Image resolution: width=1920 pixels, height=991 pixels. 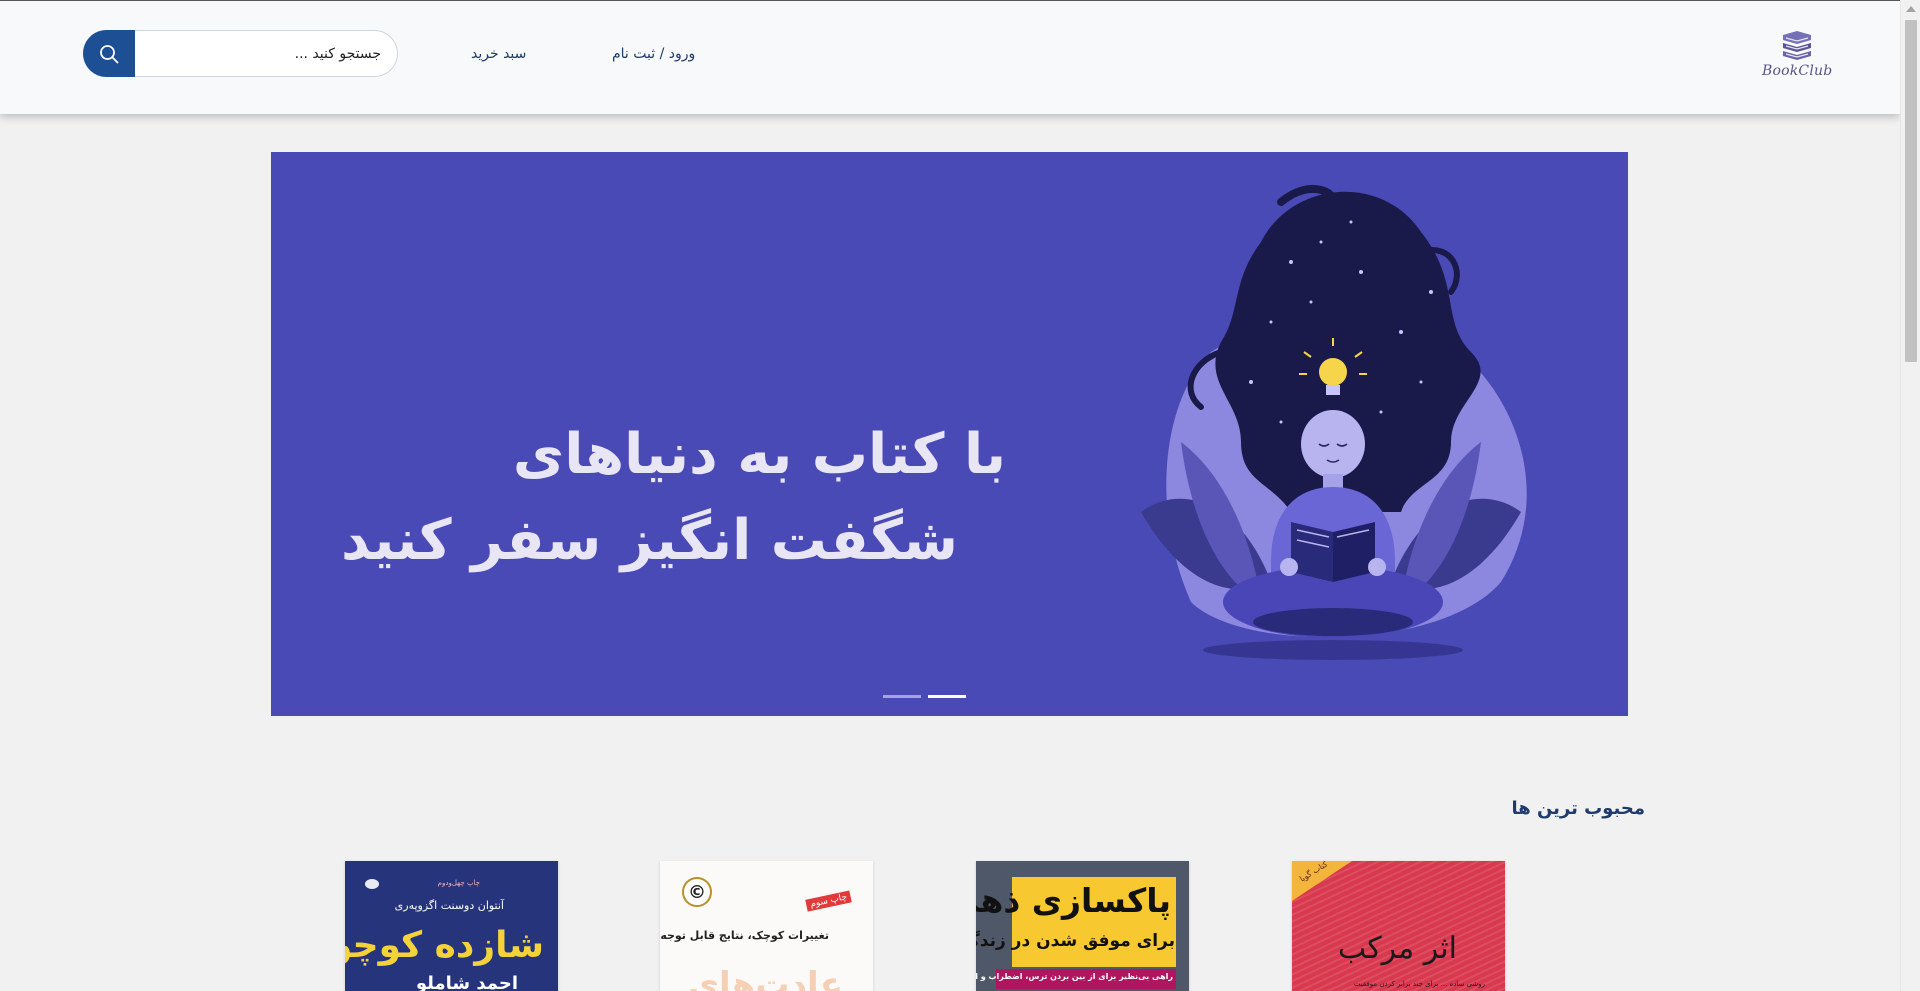 I want to click on cover-edition: چاپ چهل‌ودوم, so click(x=458, y=883).